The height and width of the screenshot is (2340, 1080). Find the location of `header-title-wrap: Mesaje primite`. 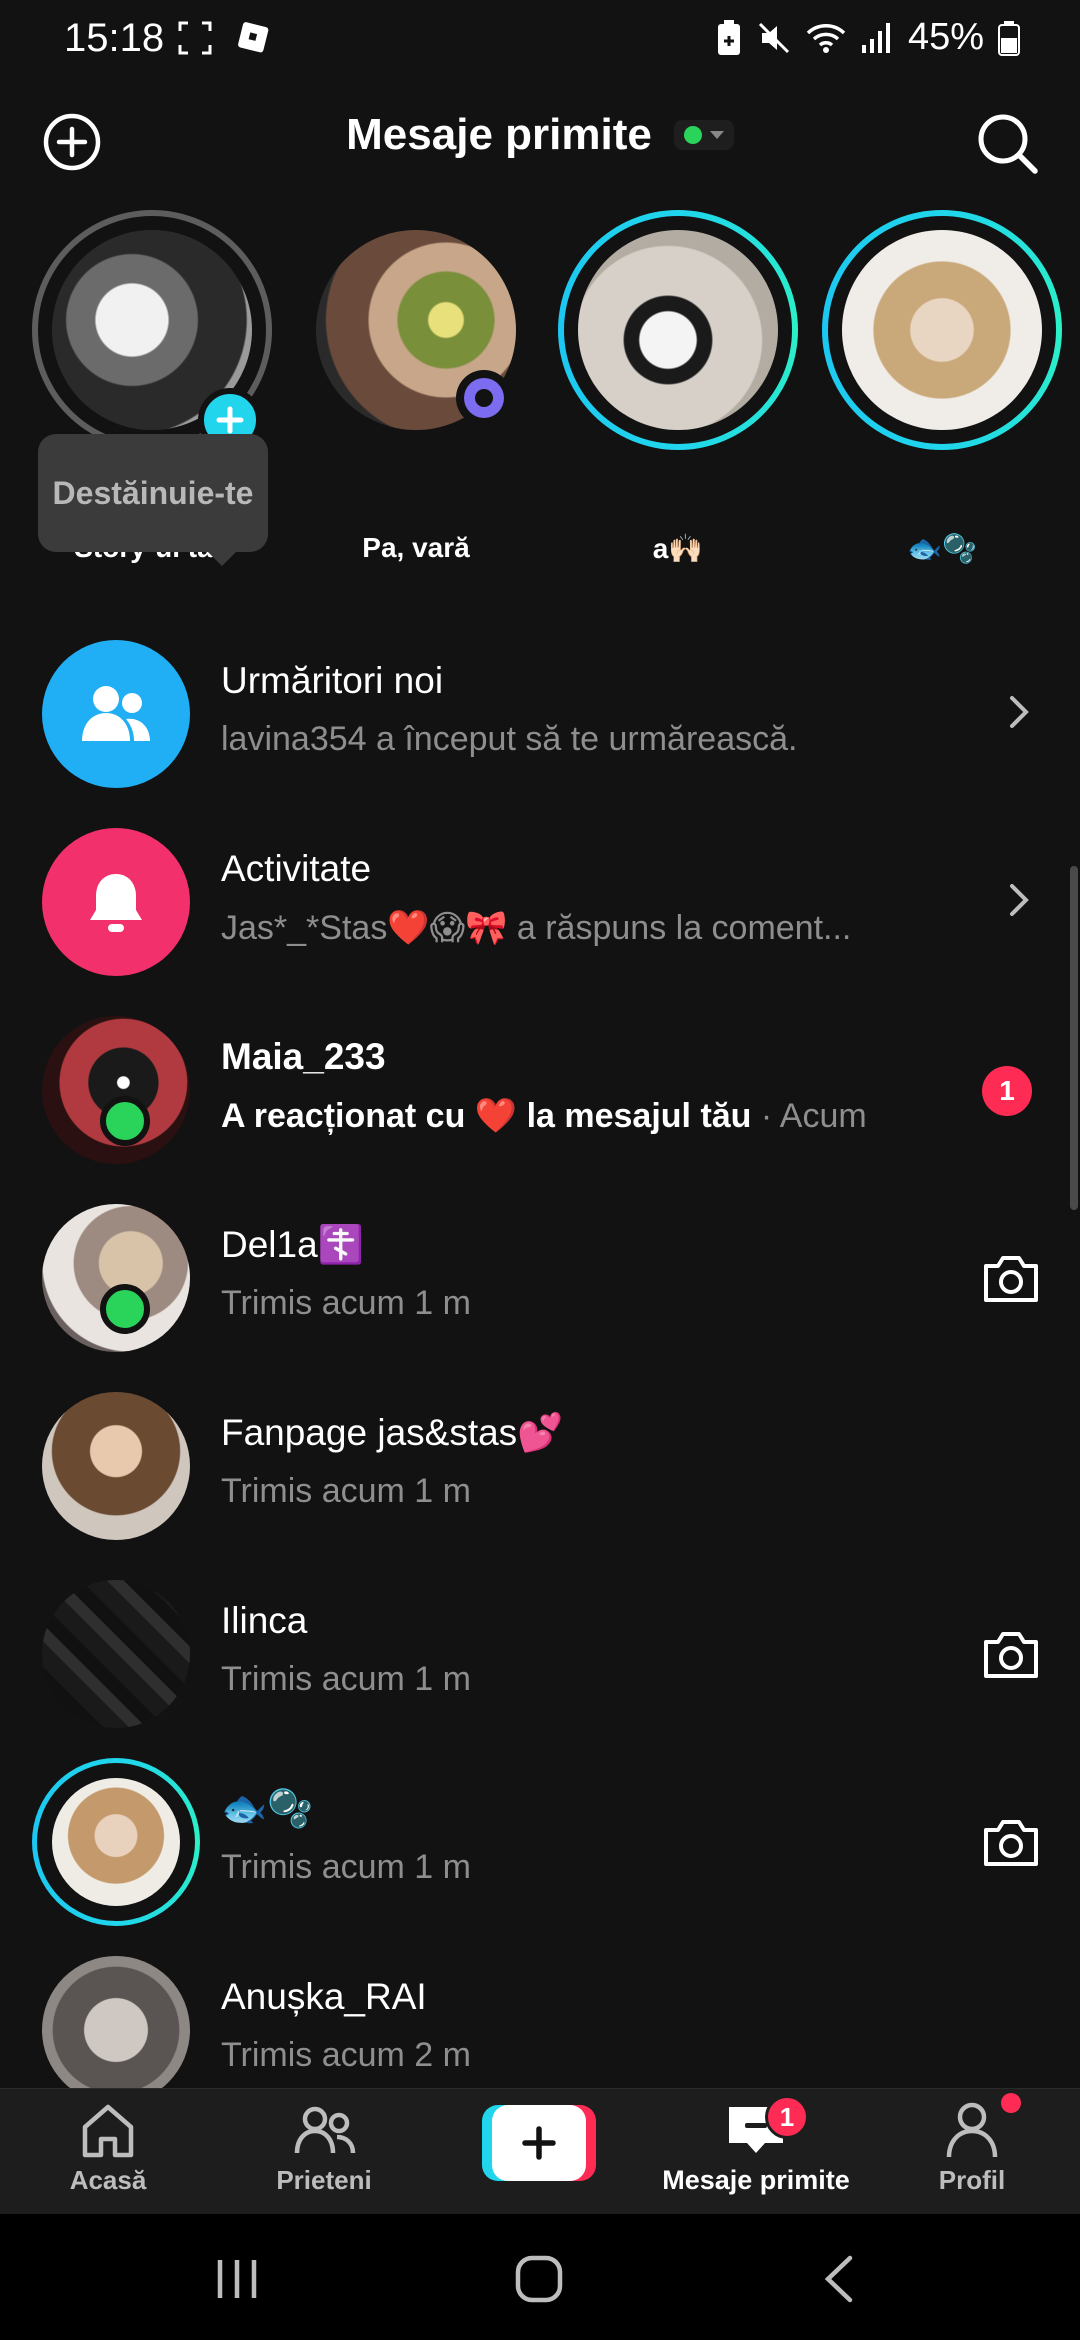

header-title-wrap: Mesaje primite is located at coordinates (540, 135).